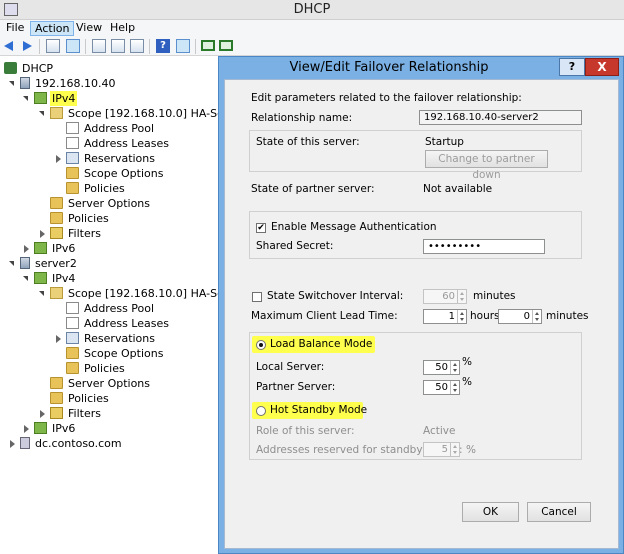 The height and width of the screenshot is (554, 624). What do you see at coordinates (261, 228) in the screenshot?
I see `enable-auth-checkbox: ✔` at bounding box center [261, 228].